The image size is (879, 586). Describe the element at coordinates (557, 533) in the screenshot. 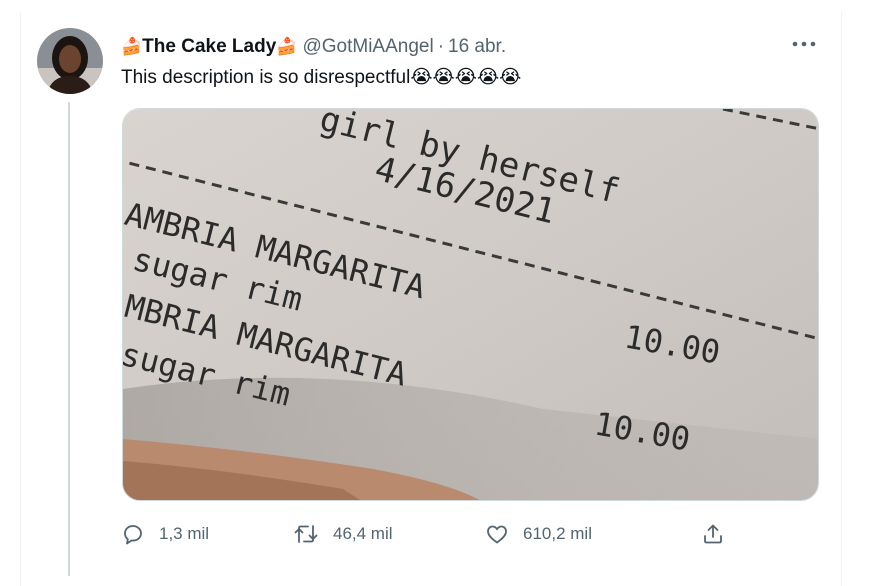

I see `like-count: 610,2 mil` at that location.